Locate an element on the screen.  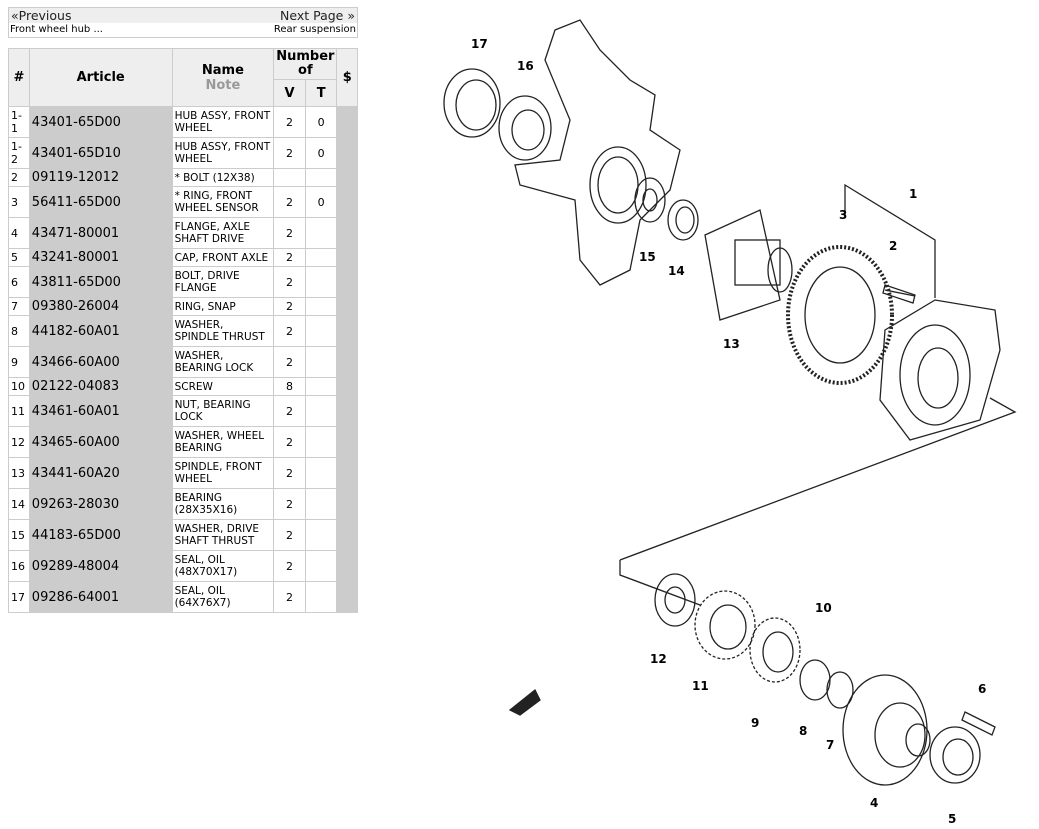
article-number: 43466-60A00 is located at coordinates (100, 362).